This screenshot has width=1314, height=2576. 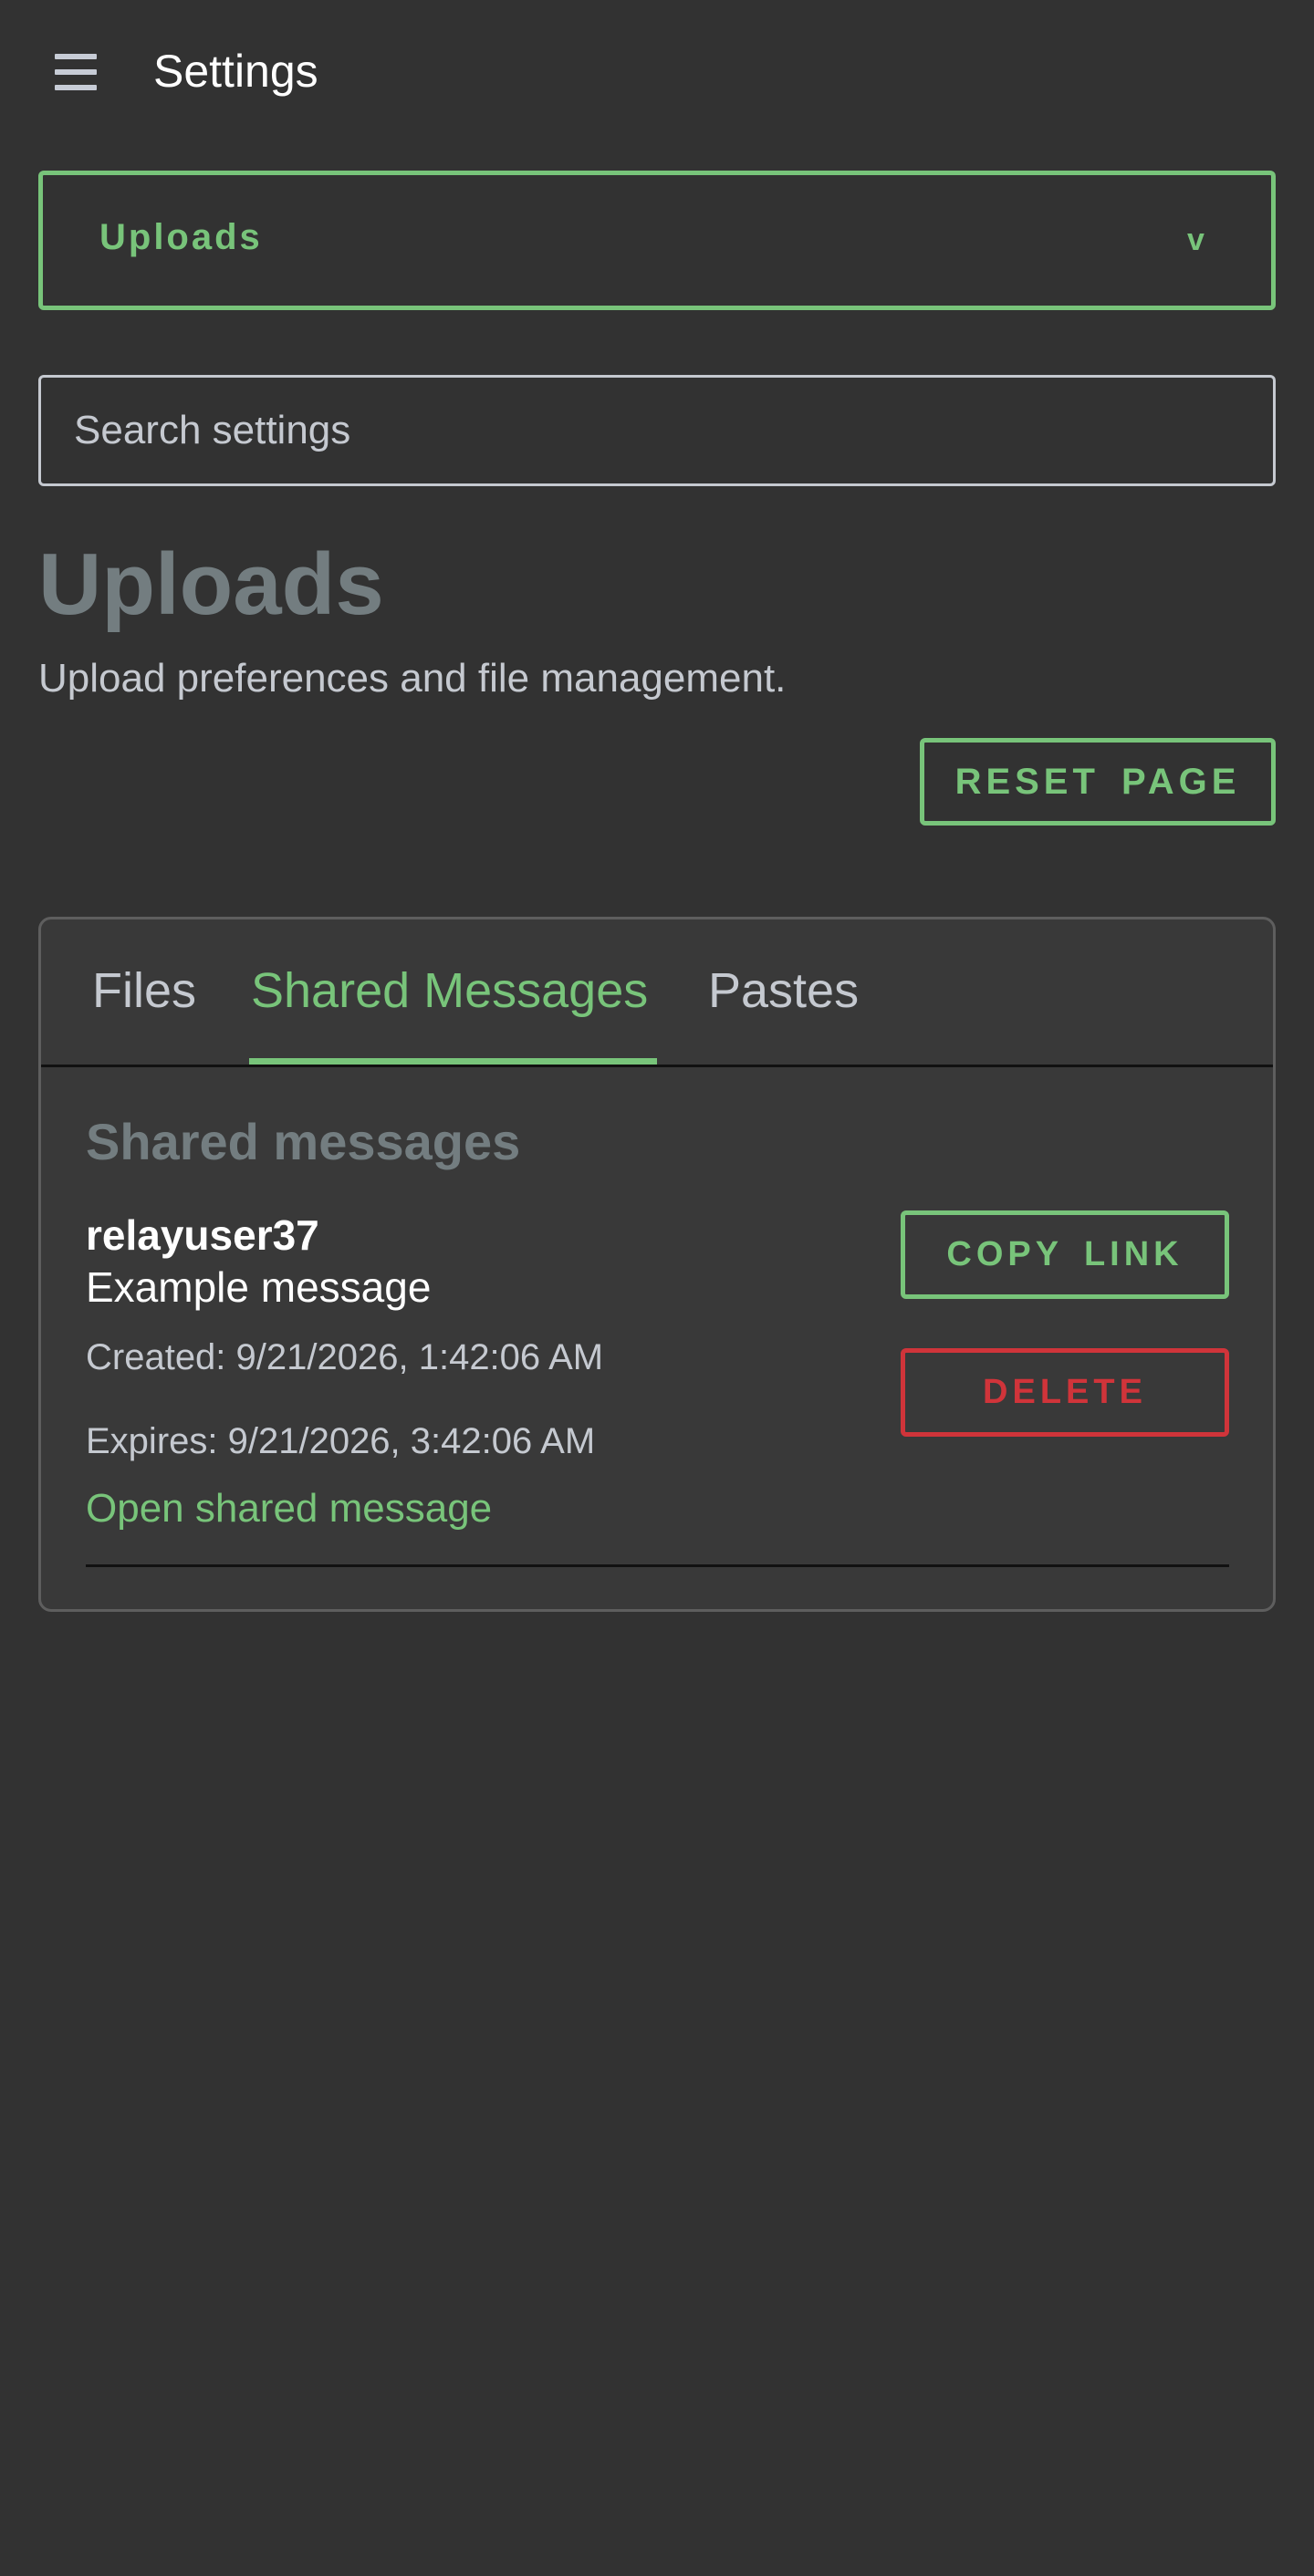 I want to click on reset-page-button: RESET PAGE, so click(x=1098, y=782).